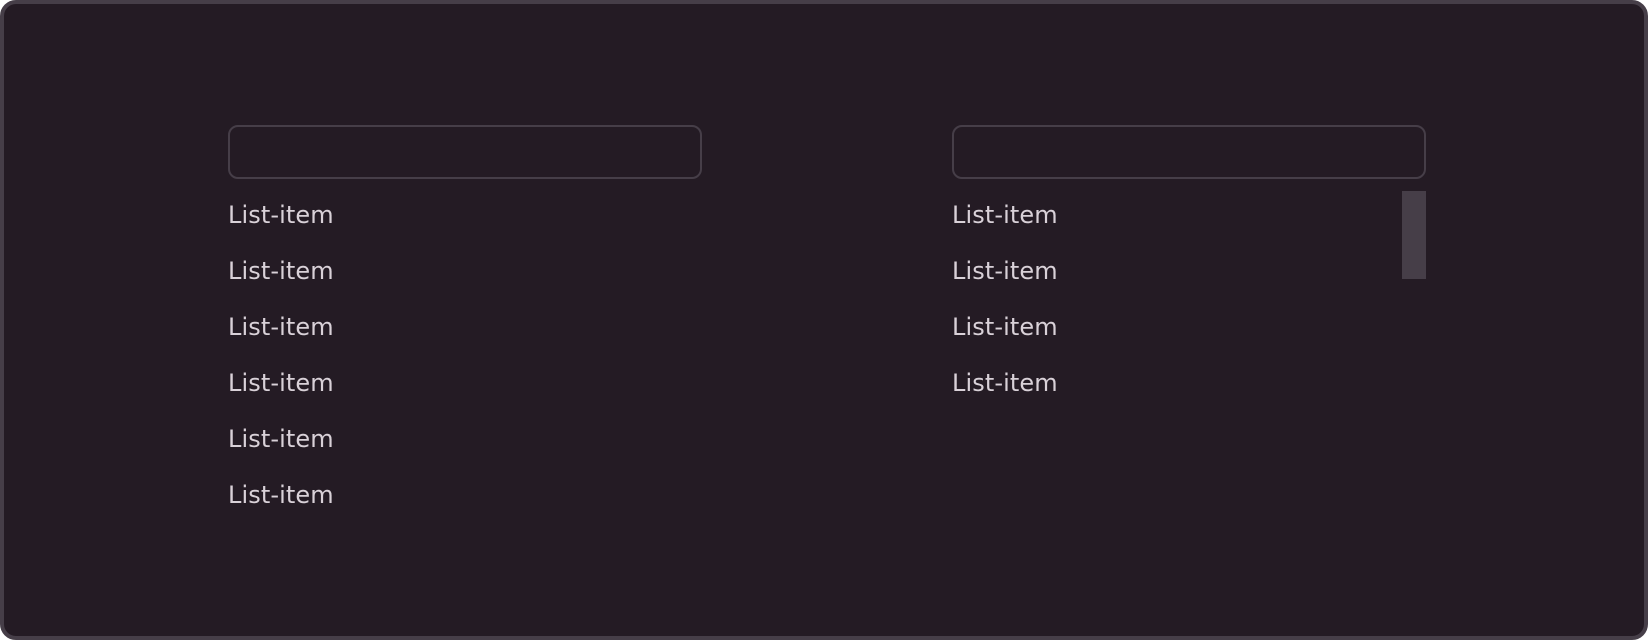 The width and height of the screenshot is (1648, 640). Describe the element at coordinates (1189, 152) in the screenshot. I see `right-search-input` at that location.